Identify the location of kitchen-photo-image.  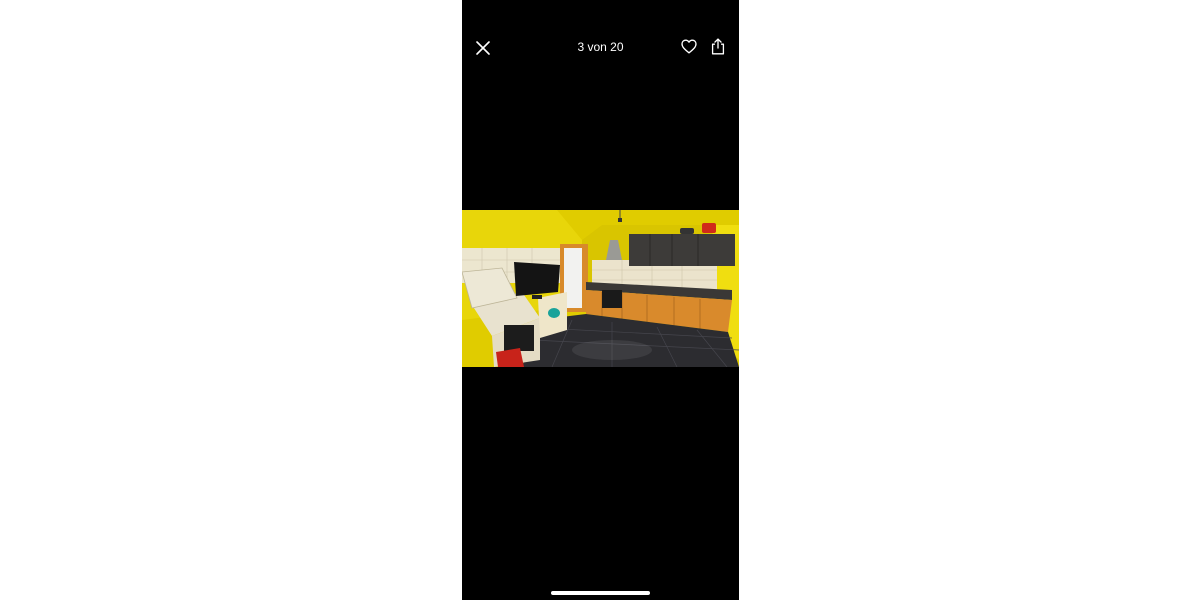
(600, 288).